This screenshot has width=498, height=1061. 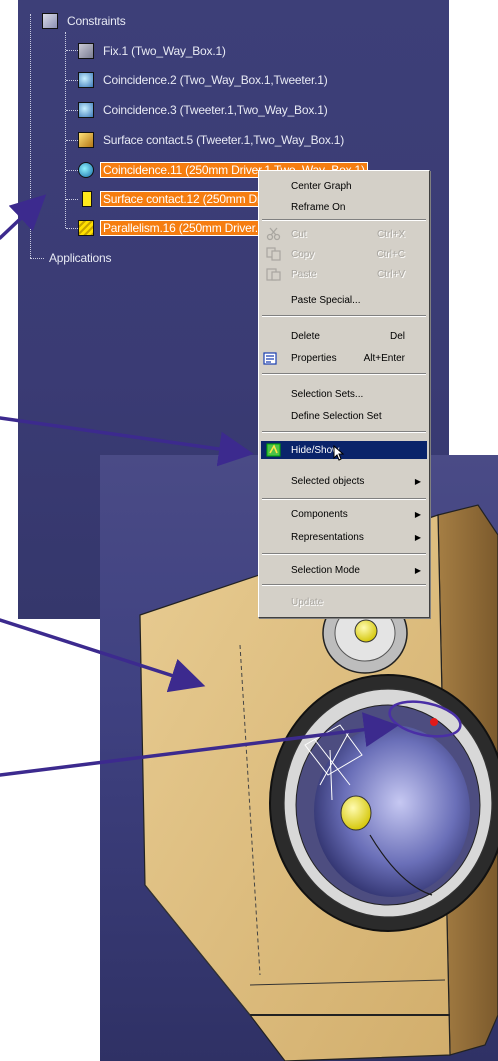 I want to click on menu-item-label: Delete, so click(x=305, y=336).